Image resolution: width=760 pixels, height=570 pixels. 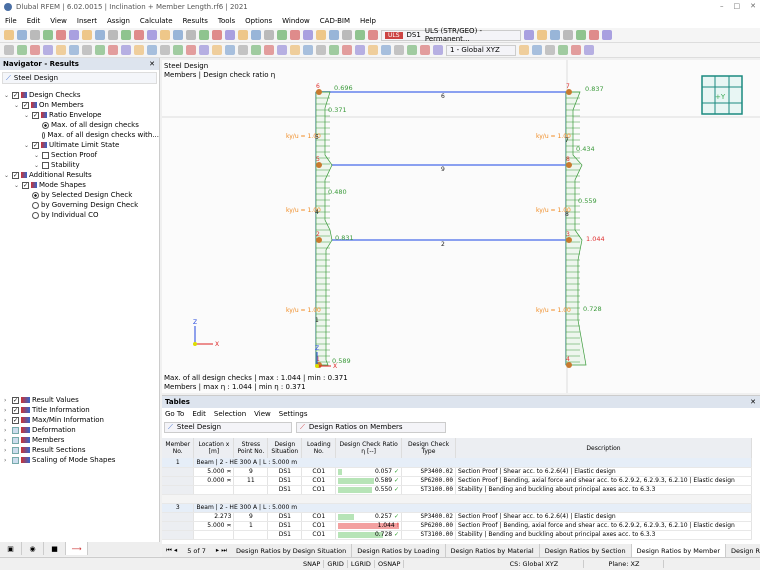 I want to click on tree-item: by Selected Design Check, so click(x=81, y=195).